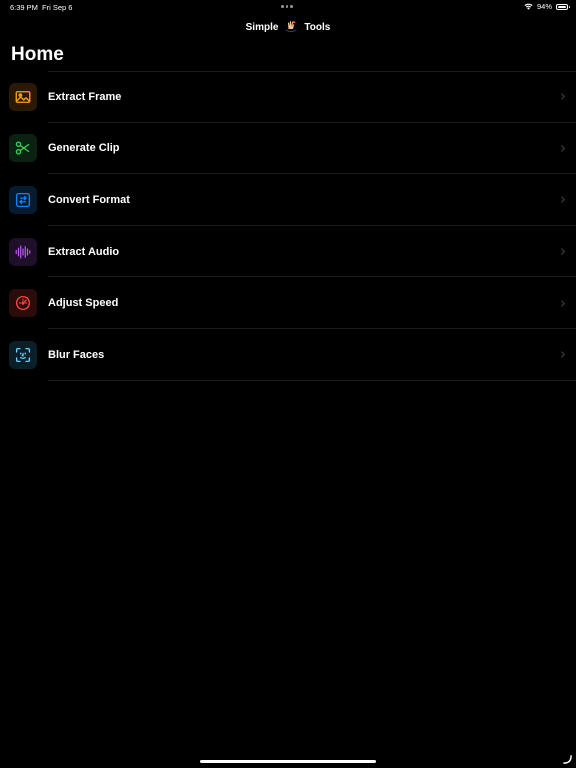 This screenshot has height=768, width=576. What do you see at coordinates (57, 7) in the screenshot?
I see `status-date: Fri Sep 6` at bounding box center [57, 7].